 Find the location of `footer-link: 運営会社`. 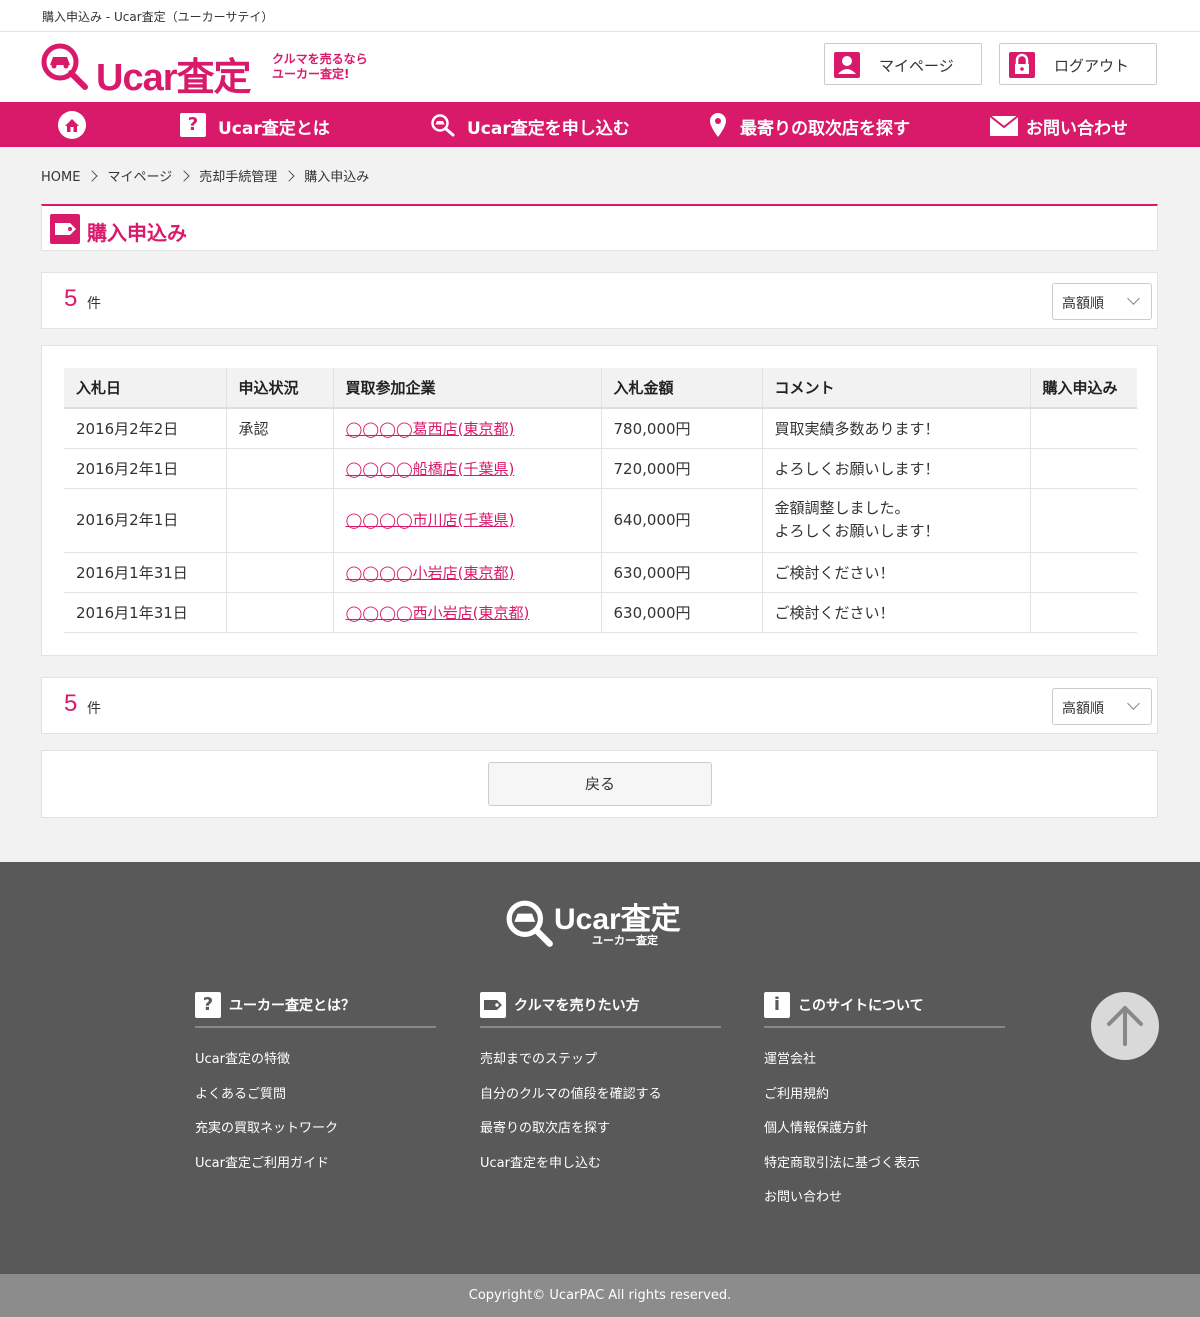

footer-link: 運営会社 is located at coordinates (884, 1065).